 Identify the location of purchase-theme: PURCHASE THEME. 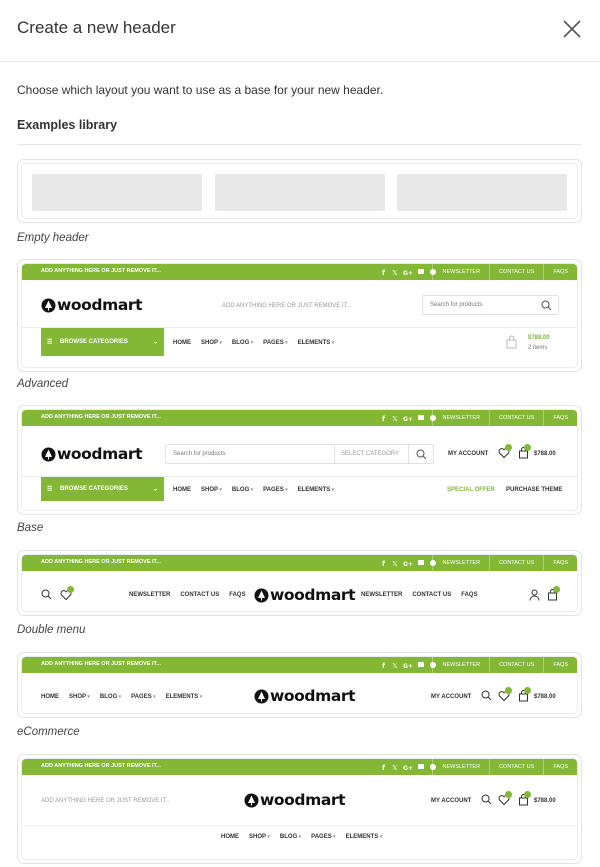
(534, 490).